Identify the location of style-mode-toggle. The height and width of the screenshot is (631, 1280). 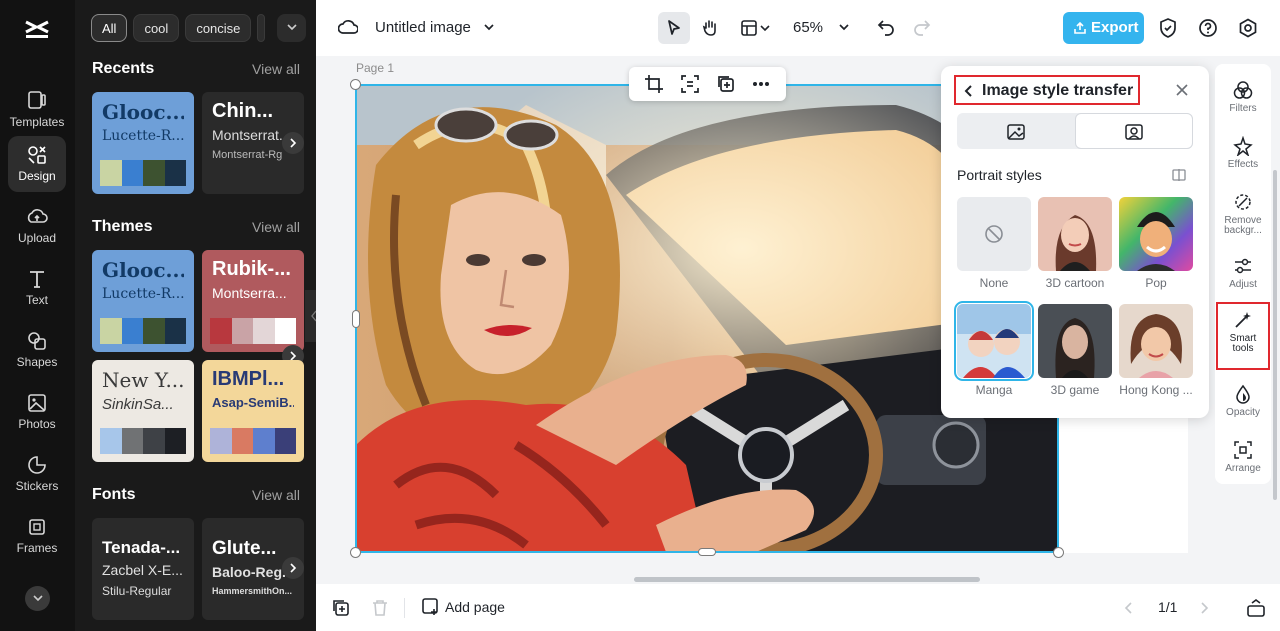
(1075, 131).